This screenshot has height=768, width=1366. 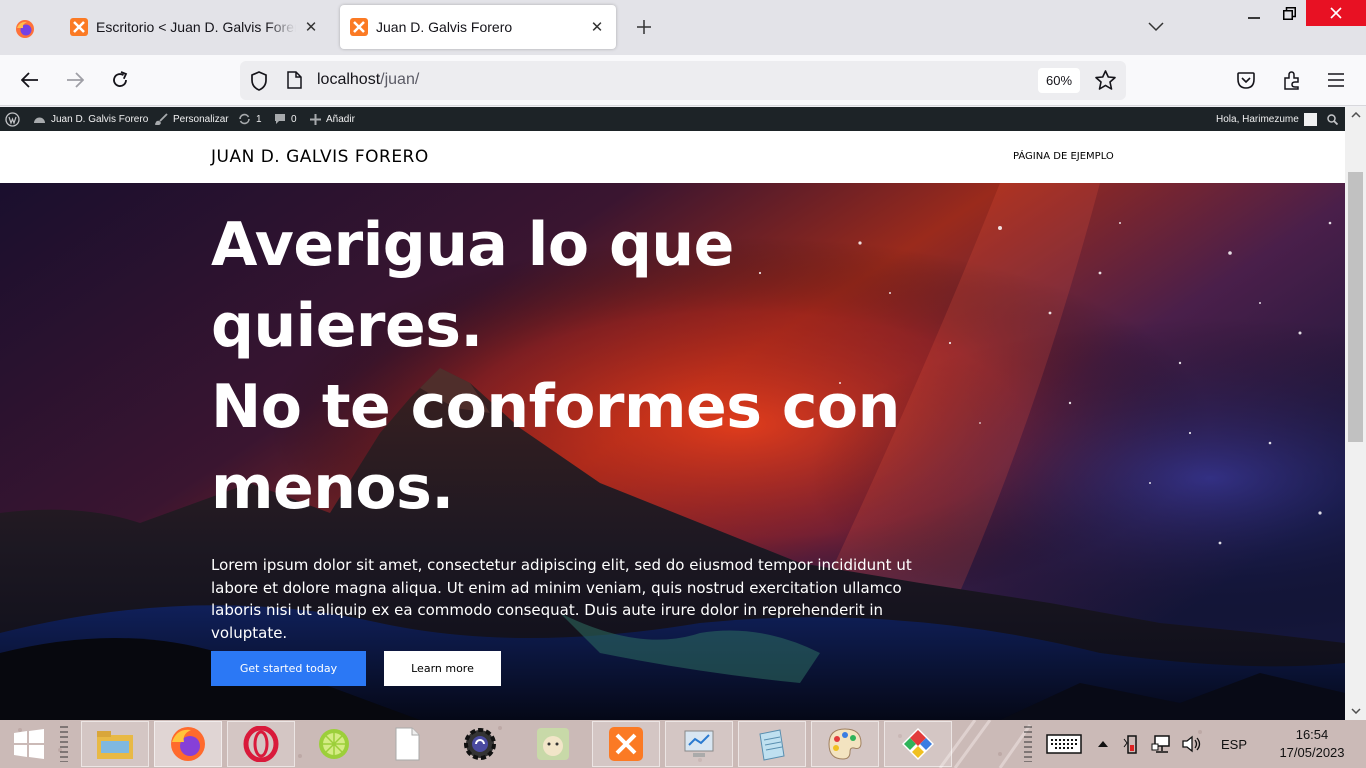 I want to click on url-text: localhost/juan/, so click(x=368, y=80).